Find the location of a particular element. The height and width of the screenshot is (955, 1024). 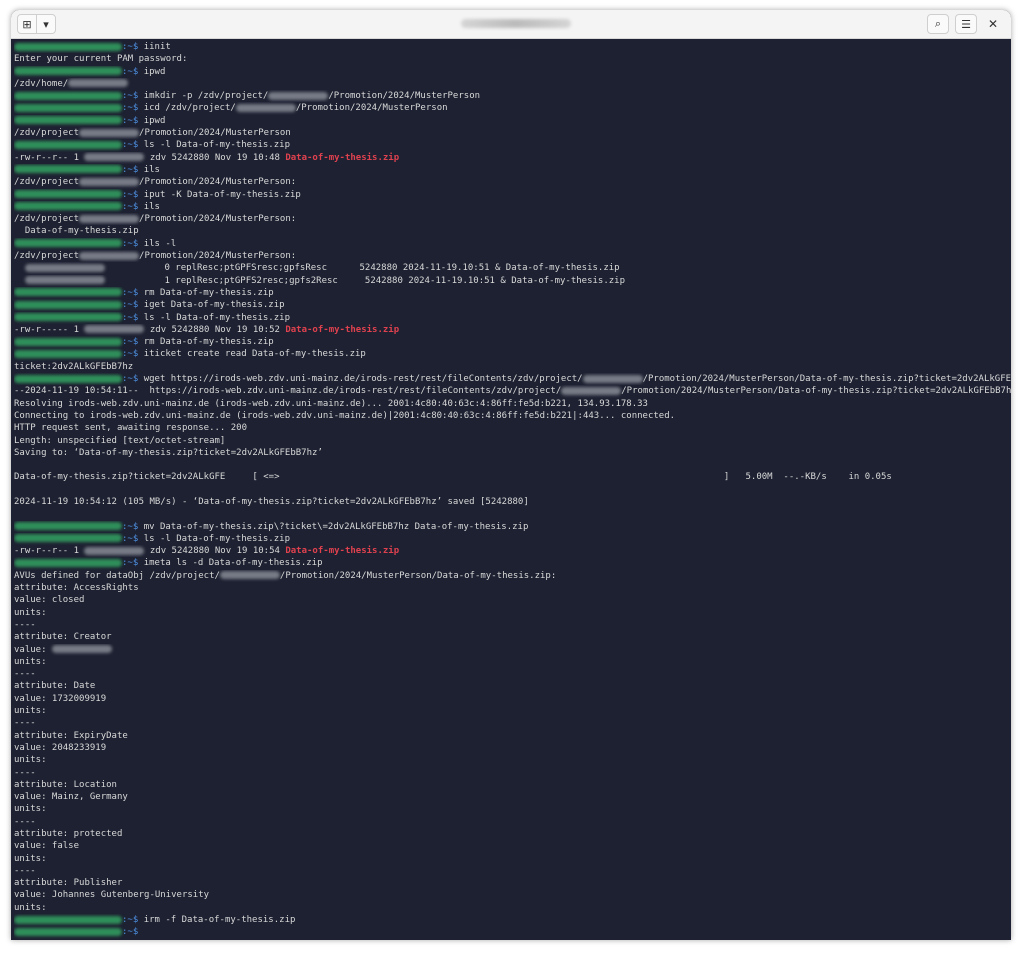

line-text: value: 2048233919 is located at coordinates (60, 747).